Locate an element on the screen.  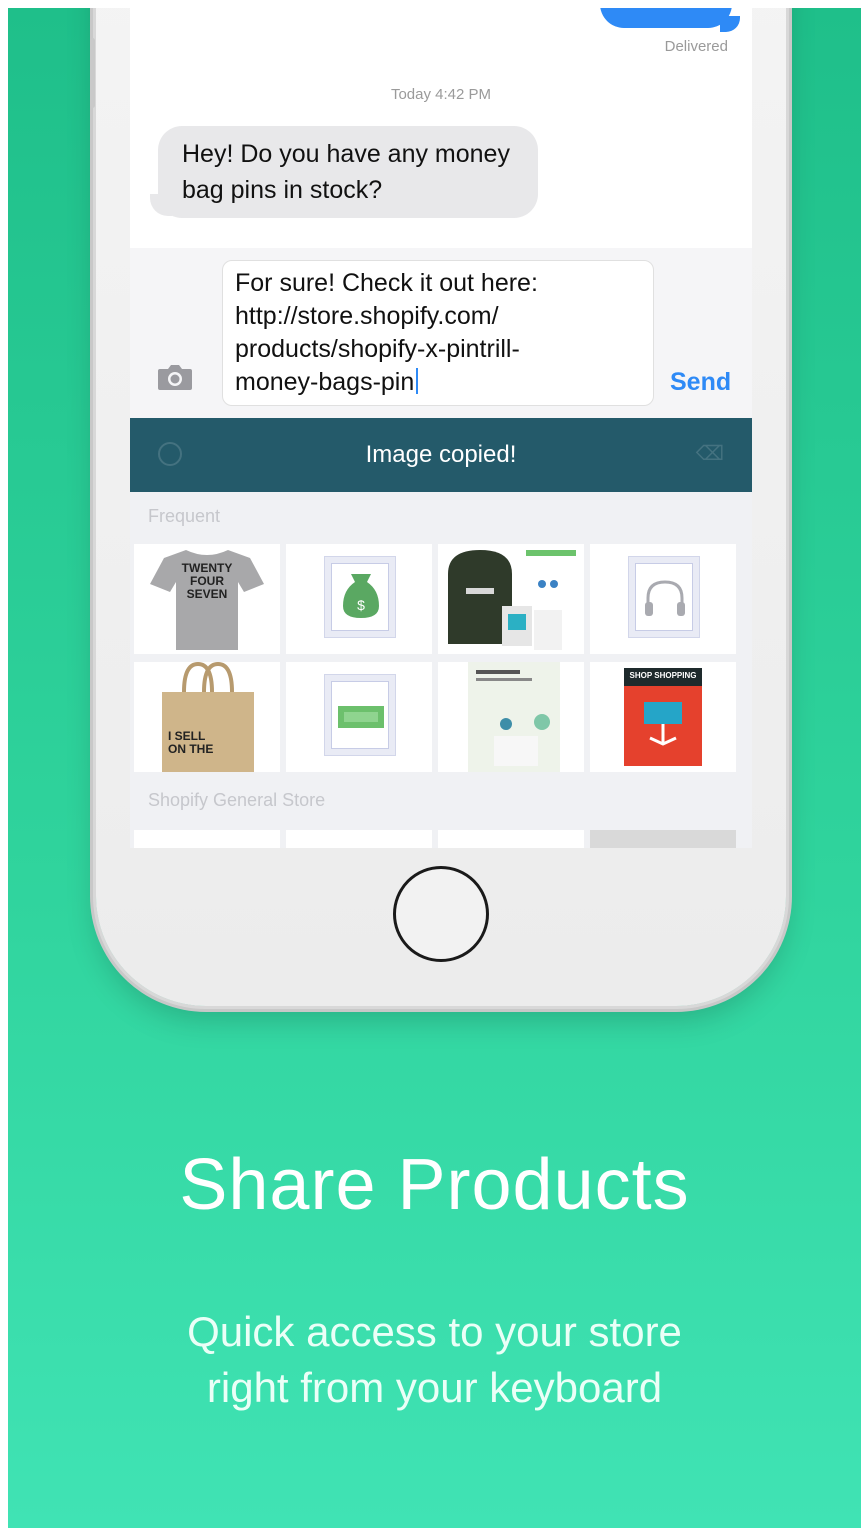
message-timestamp: Today 4:42 PM is located at coordinates (441, 94).